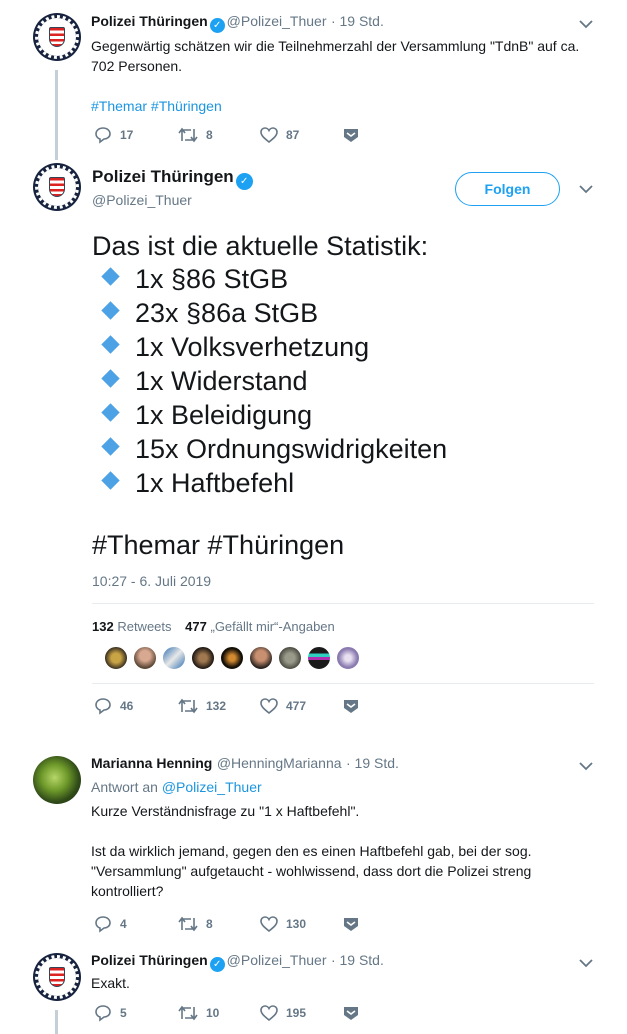 The image size is (627, 1034). I want to click on reply-context: Antwort an @Polizei_Thuer, so click(176, 787).